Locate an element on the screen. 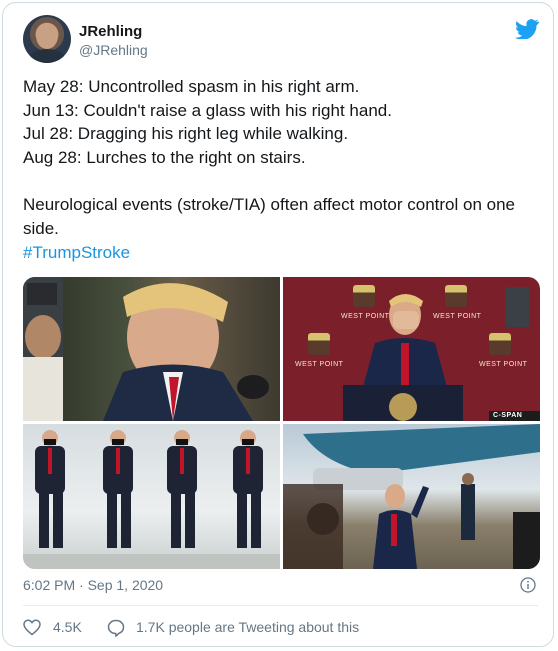 The width and height of the screenshot is (558, 651). cspan-label: C-SPAN is located at coordinates (508, 415).